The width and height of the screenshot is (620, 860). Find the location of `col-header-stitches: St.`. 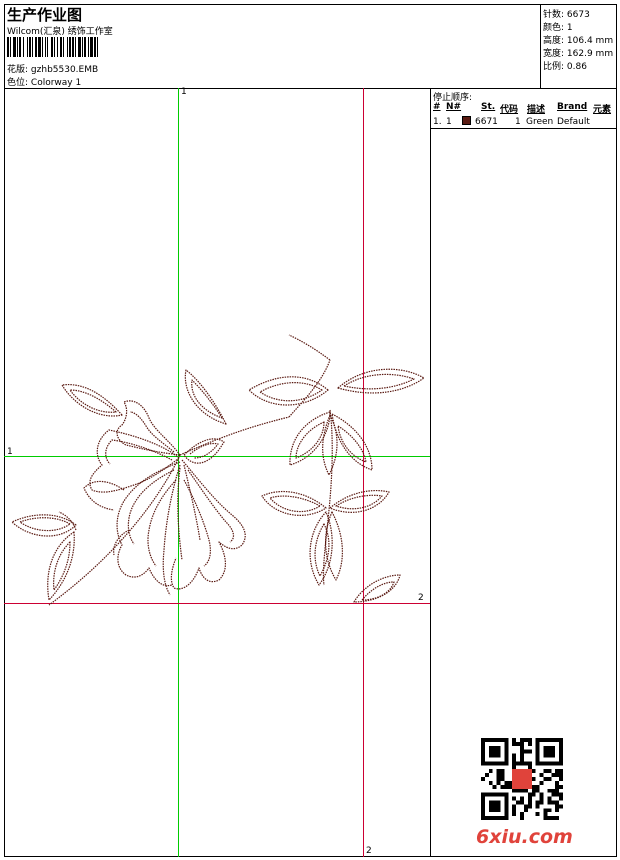

col-header-stitches: St. is located at coordinates (488, 107).